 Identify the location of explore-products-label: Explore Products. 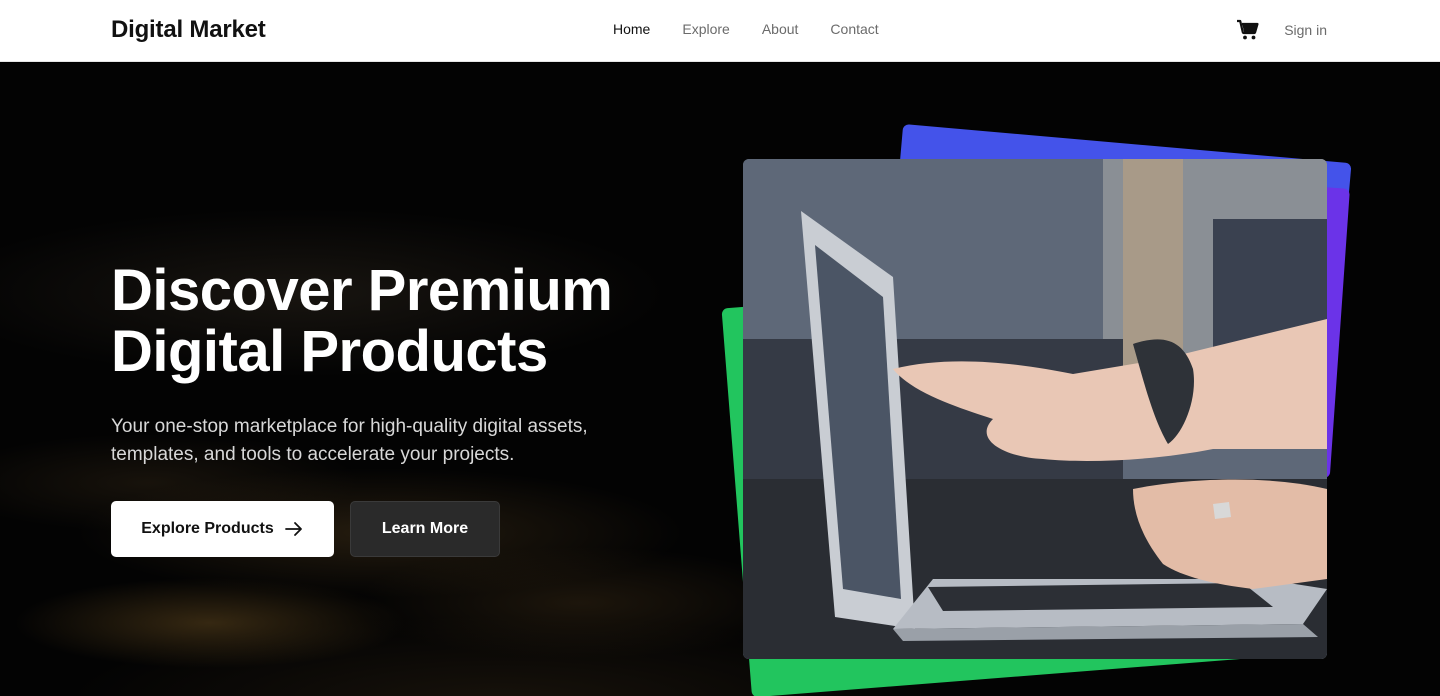
(207, 528).